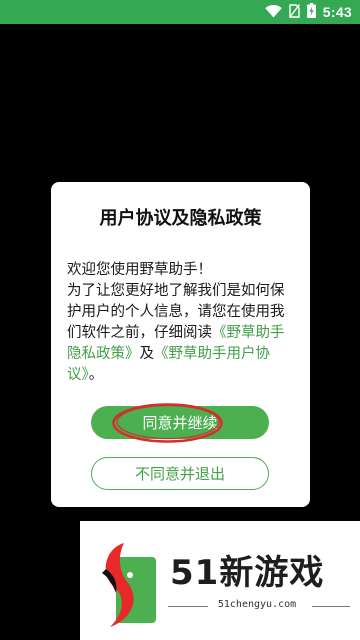 The image size is (360, 640). What do you see at coordinates (96, 375) in the screenshot?
I see `ending-text: 。` at bounding box center [96, 375].